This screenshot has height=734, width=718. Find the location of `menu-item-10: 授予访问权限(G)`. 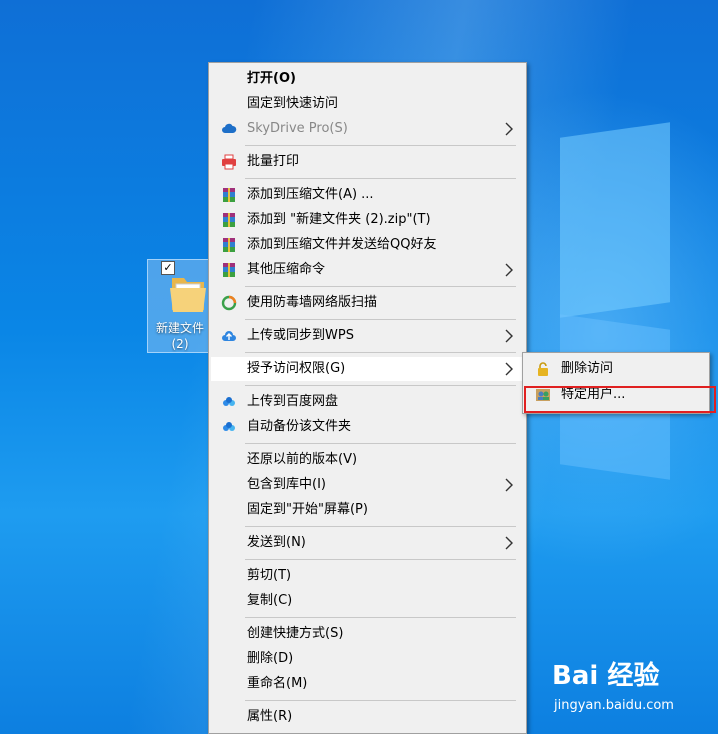

menu-item-10: 授予访问权限(G) is located at coordinates (367, 369).